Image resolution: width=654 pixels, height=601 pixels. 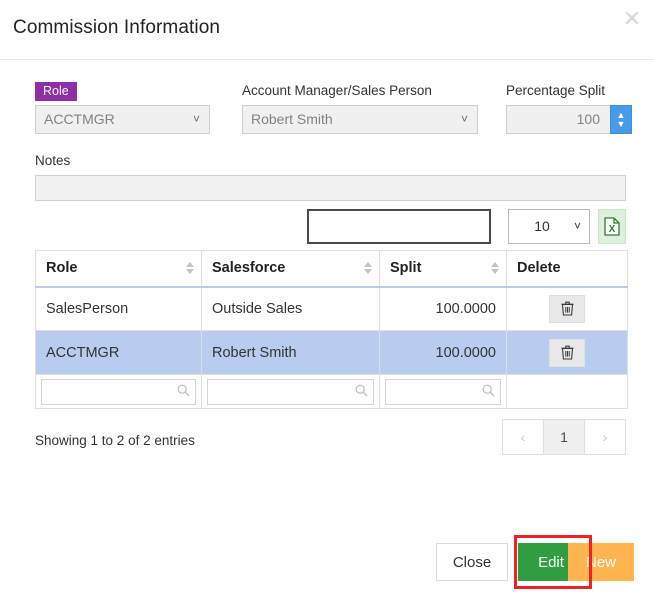 I want to click on filter-cell-role, so click(x=118, y=391).